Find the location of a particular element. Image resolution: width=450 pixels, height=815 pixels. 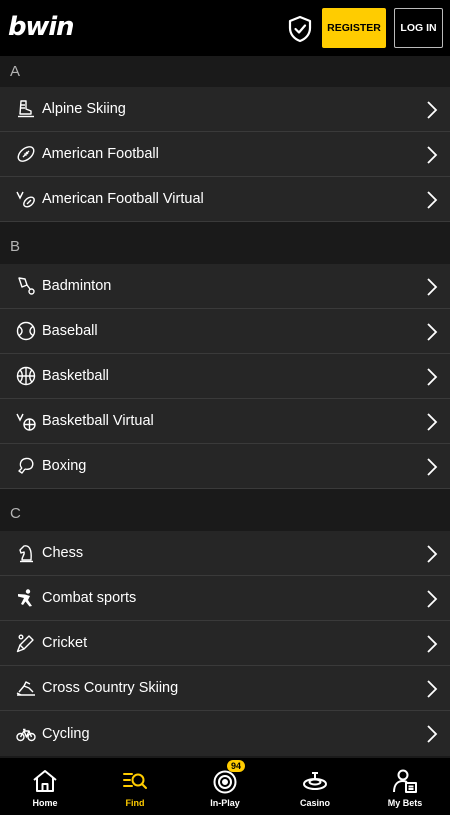

home-icon is located at coordinates (45, 781).